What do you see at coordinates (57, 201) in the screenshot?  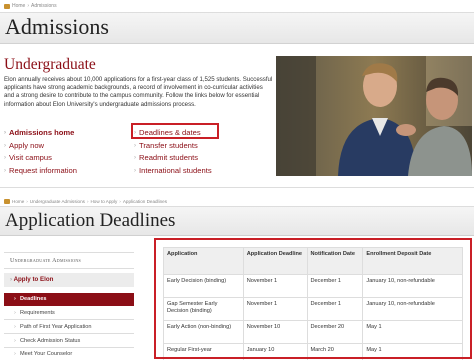 I see `breadcrumb-level1: Undergraduate Admissions` at bounding box center [57, 201].